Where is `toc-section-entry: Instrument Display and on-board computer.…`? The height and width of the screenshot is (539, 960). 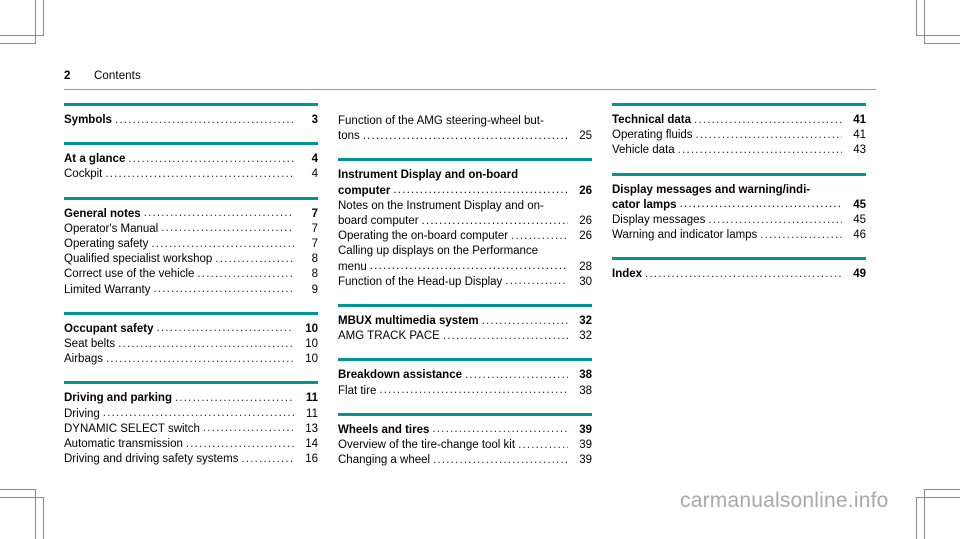
toc-section-entry: Instrument Display and on-board computer.… is located at coordinates (465, 183).